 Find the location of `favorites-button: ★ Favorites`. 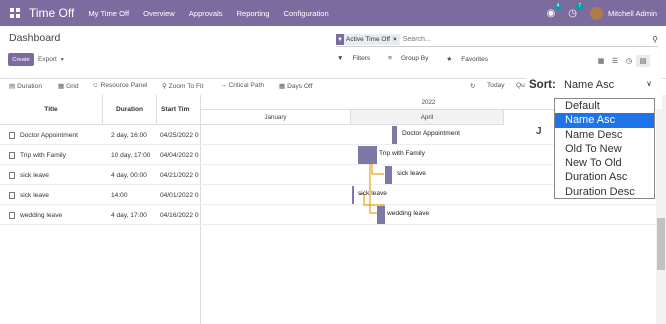

favorites-button: ★ Favorites is located at coordinates (471, 59).